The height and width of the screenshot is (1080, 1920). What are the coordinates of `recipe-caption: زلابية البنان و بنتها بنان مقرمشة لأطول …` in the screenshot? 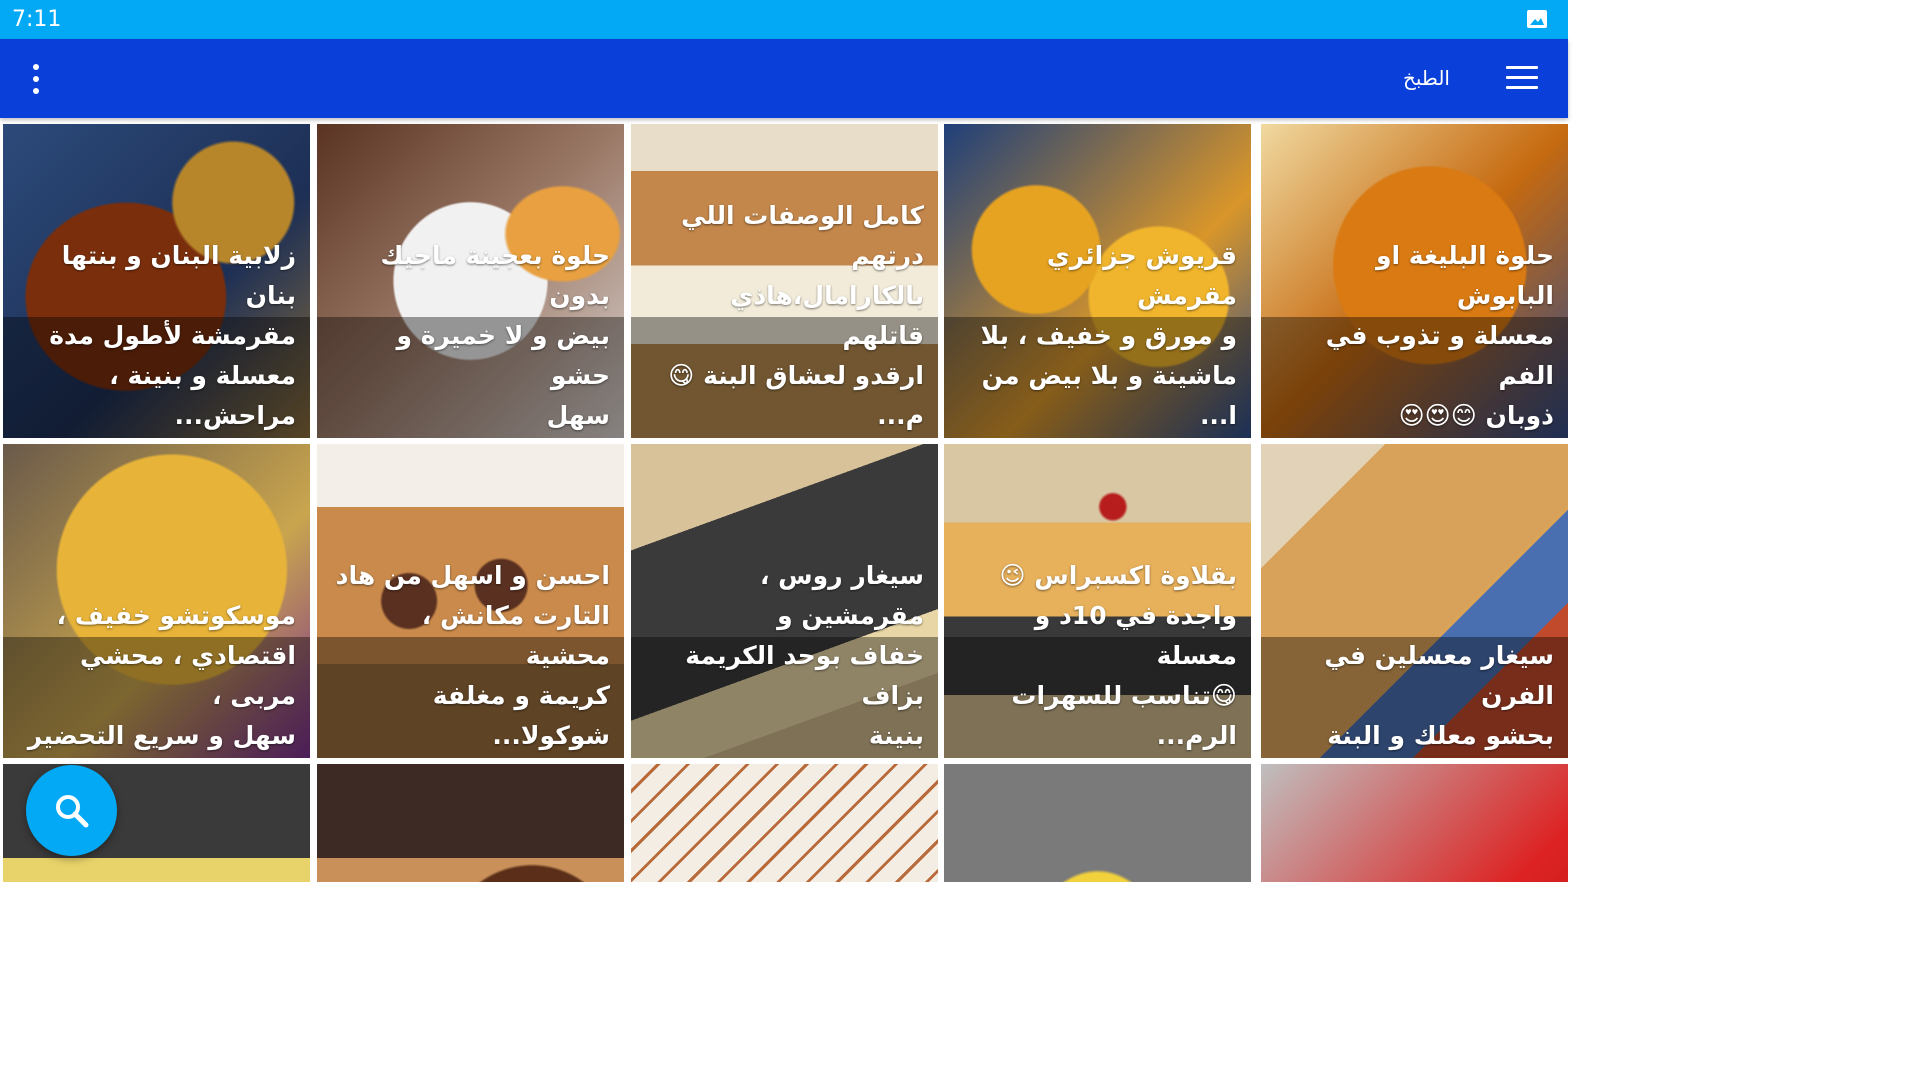 It's located at (156, 339).